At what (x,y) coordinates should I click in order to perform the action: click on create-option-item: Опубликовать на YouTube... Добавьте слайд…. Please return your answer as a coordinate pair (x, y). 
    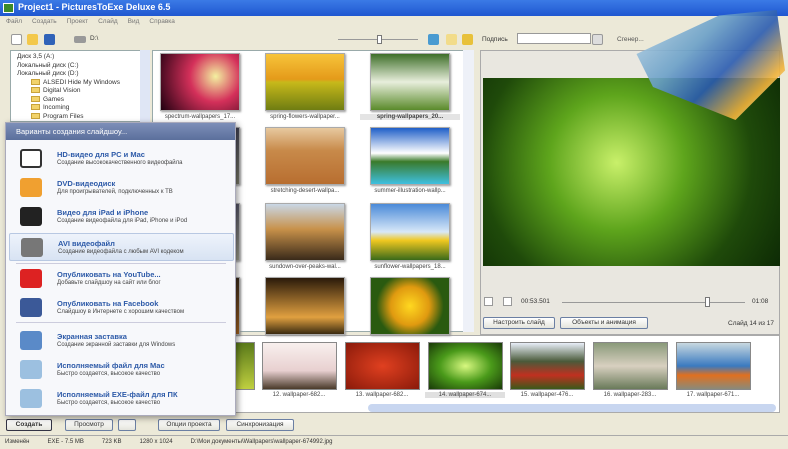
    Looking at the image, I should click on (121, 279).